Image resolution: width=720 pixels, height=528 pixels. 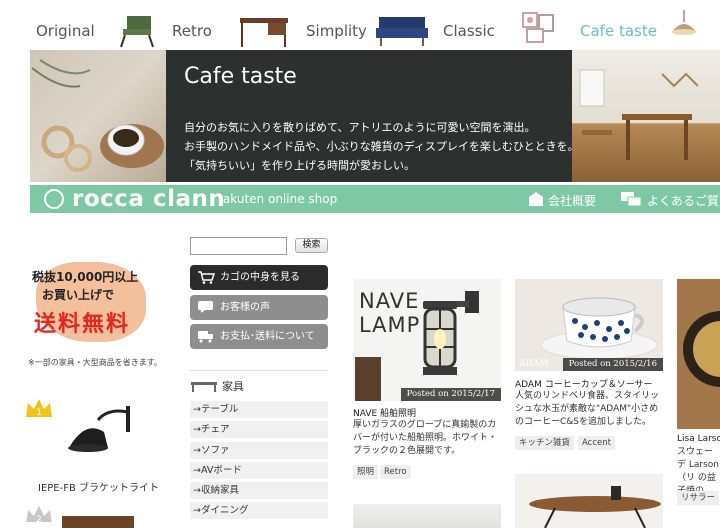 What do you see at coordinates (336, 31) in the screenshot?
I see `tab-simplity: Simplity` at bounding box center [336, 31].